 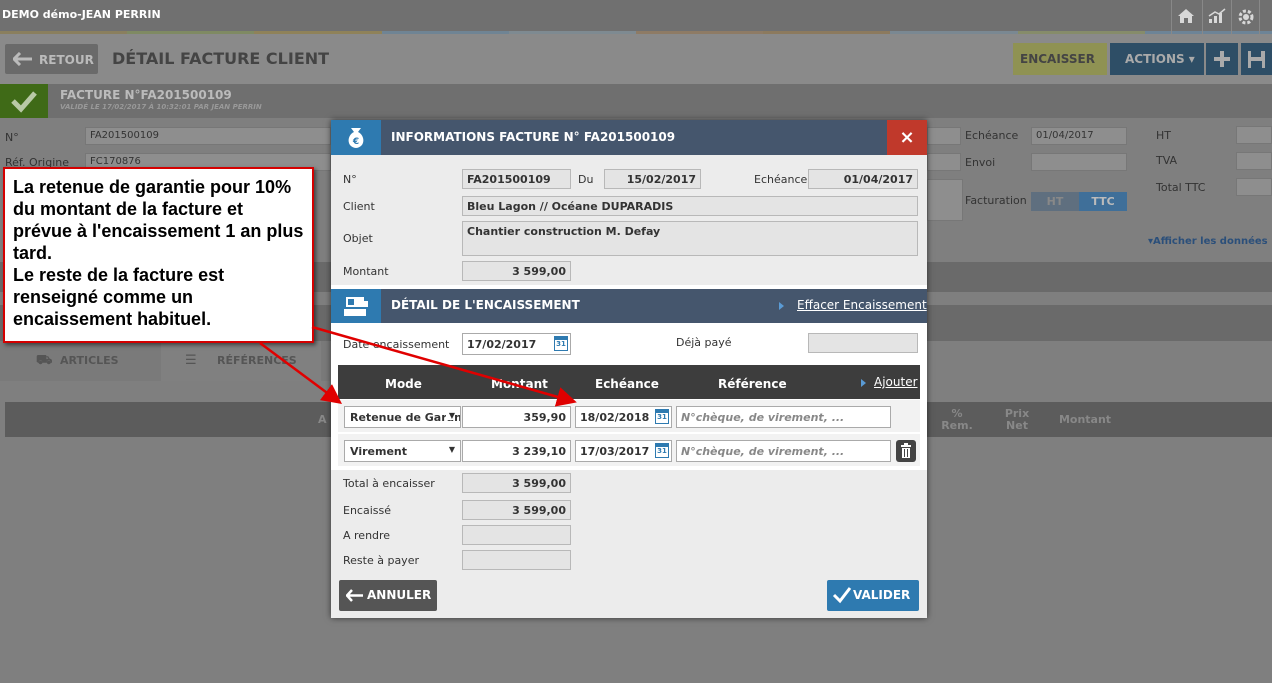 I want to click on deja-paye-label: Déjà payé, so click(x=704, y=342).